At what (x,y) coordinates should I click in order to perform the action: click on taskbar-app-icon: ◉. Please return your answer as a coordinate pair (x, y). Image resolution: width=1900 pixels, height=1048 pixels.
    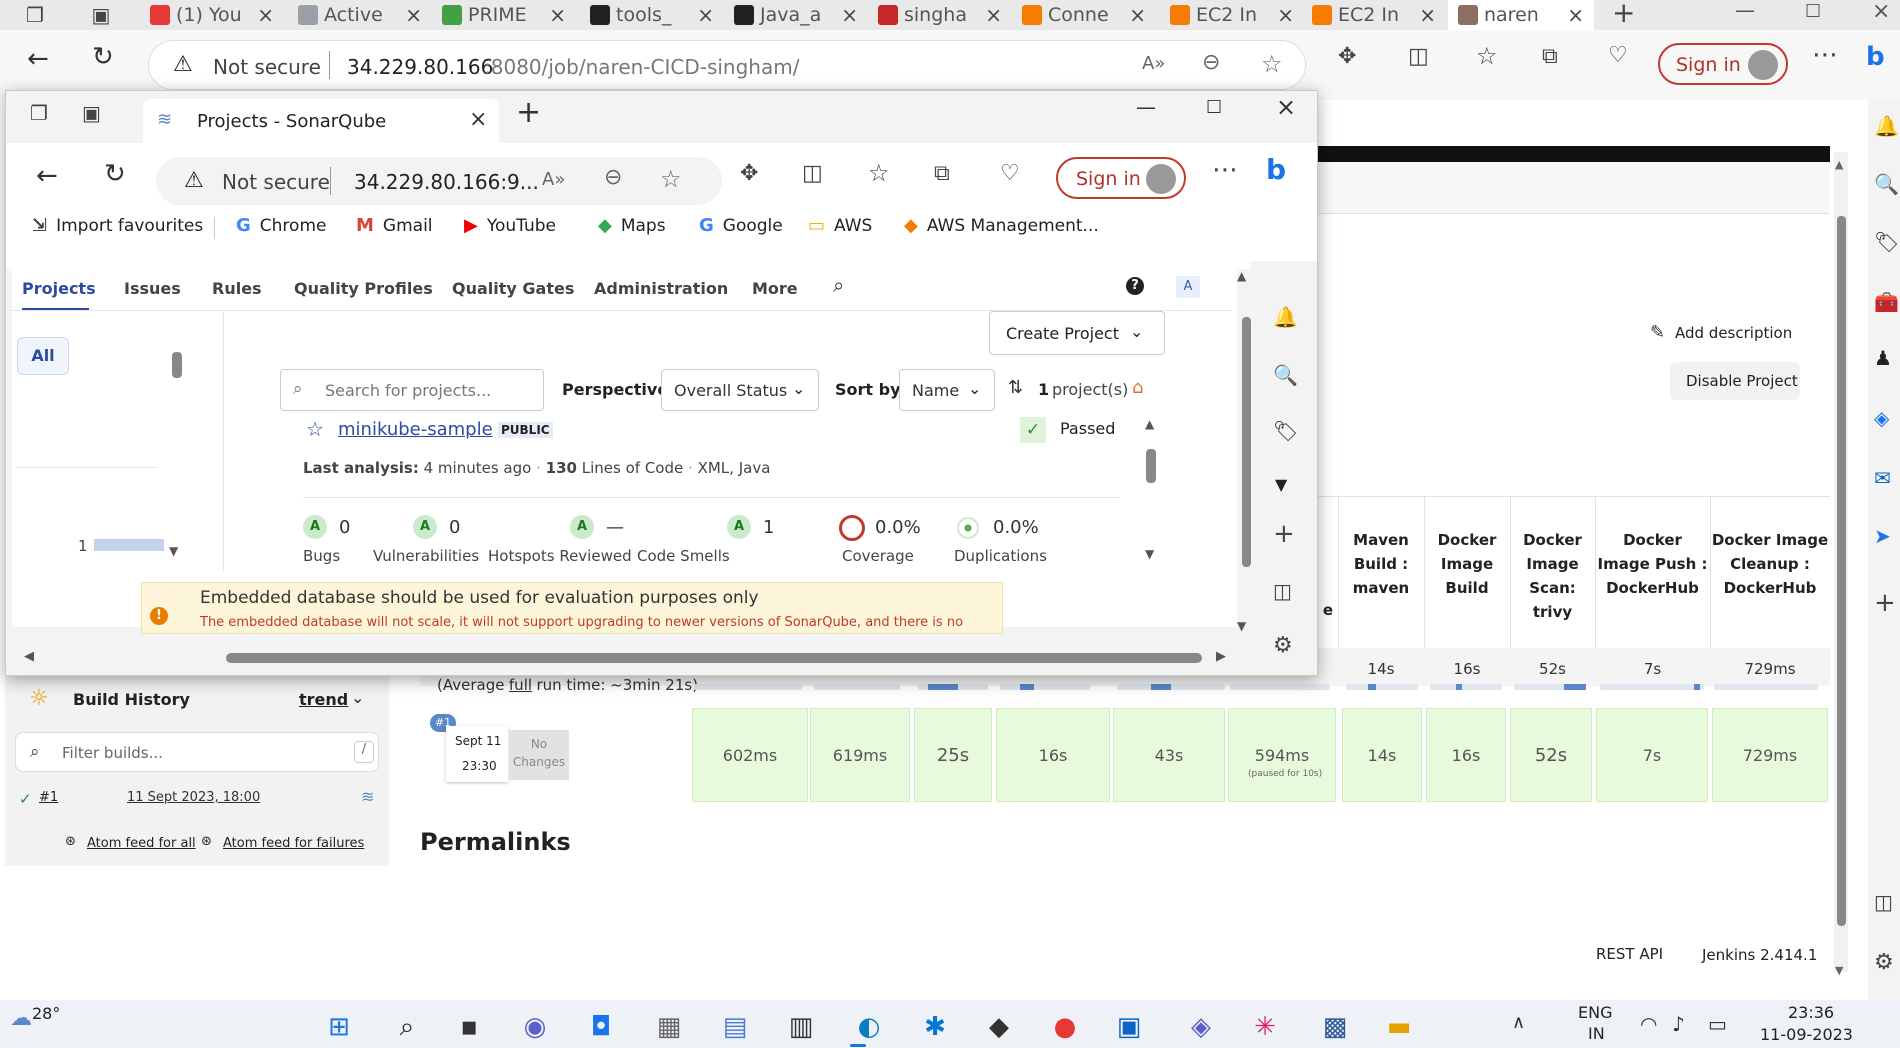
    Looking at the image, I should click on (535, 1027).